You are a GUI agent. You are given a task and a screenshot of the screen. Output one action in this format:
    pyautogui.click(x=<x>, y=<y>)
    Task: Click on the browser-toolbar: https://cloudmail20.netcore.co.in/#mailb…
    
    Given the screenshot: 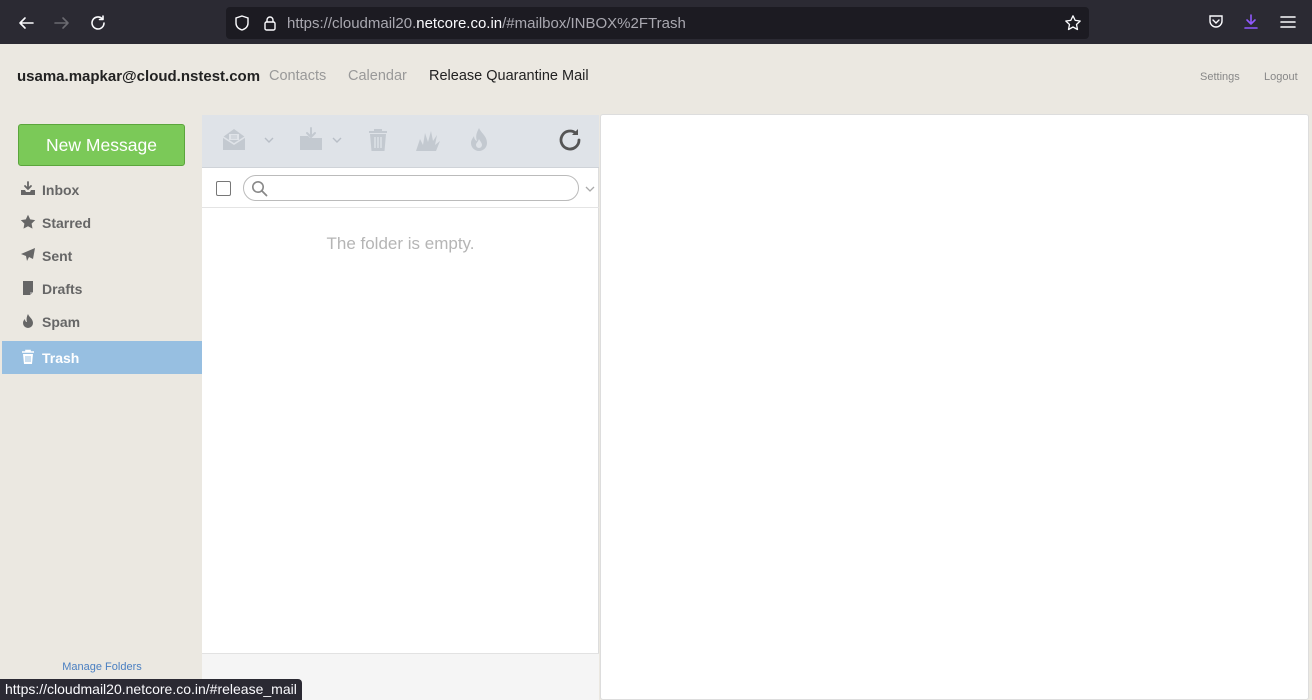 What is the action you would take?
    pyautogui.click(x=656, y=22)
    